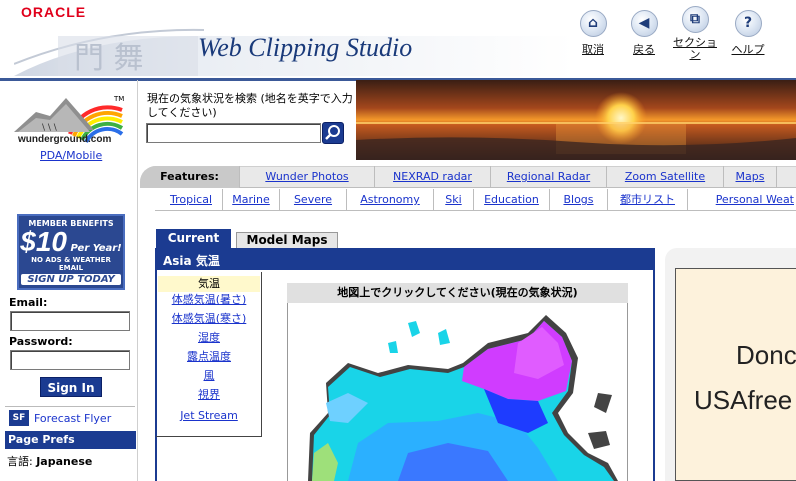  I want to click on menu-item-wind-chill: 体感気温(寒さ), so click(209, 319).